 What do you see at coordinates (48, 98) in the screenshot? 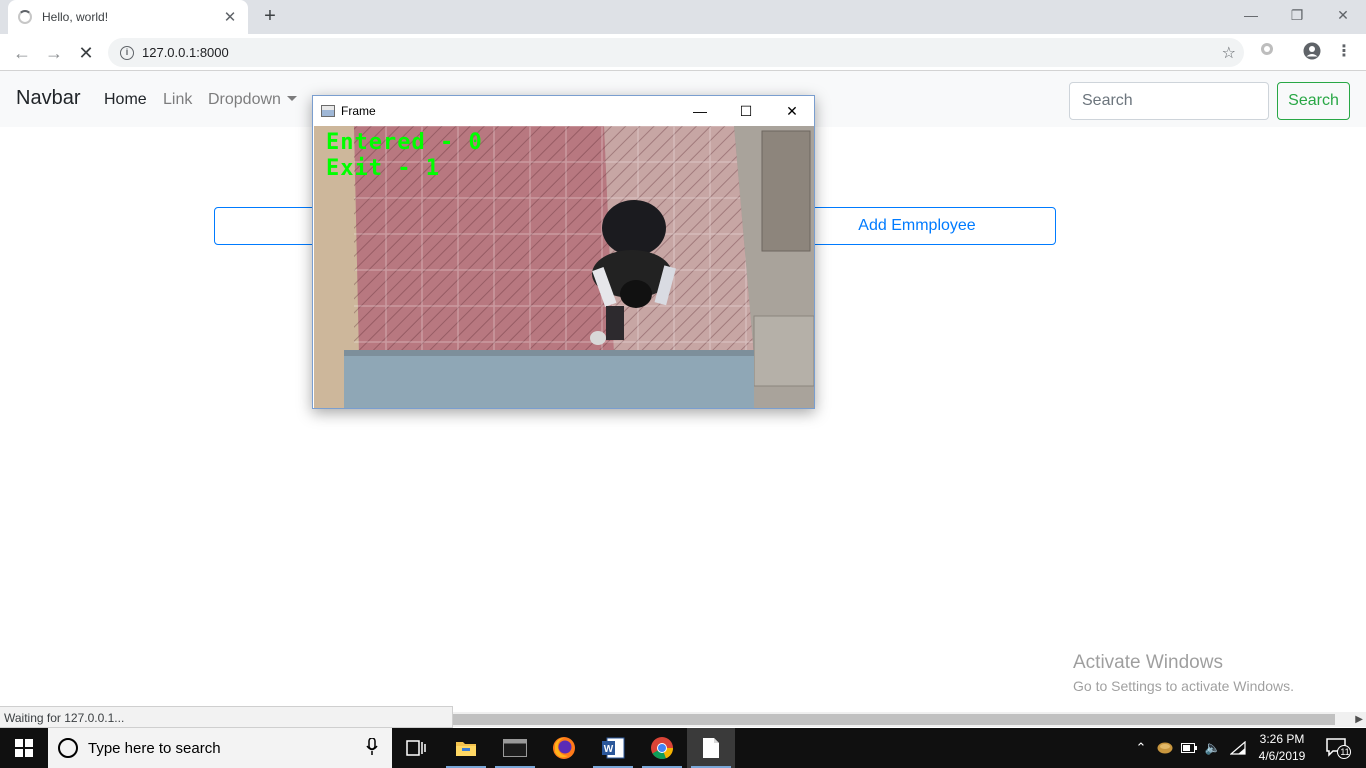
I see `navbar-brand: Navbar` at bounding box center [48, 98].